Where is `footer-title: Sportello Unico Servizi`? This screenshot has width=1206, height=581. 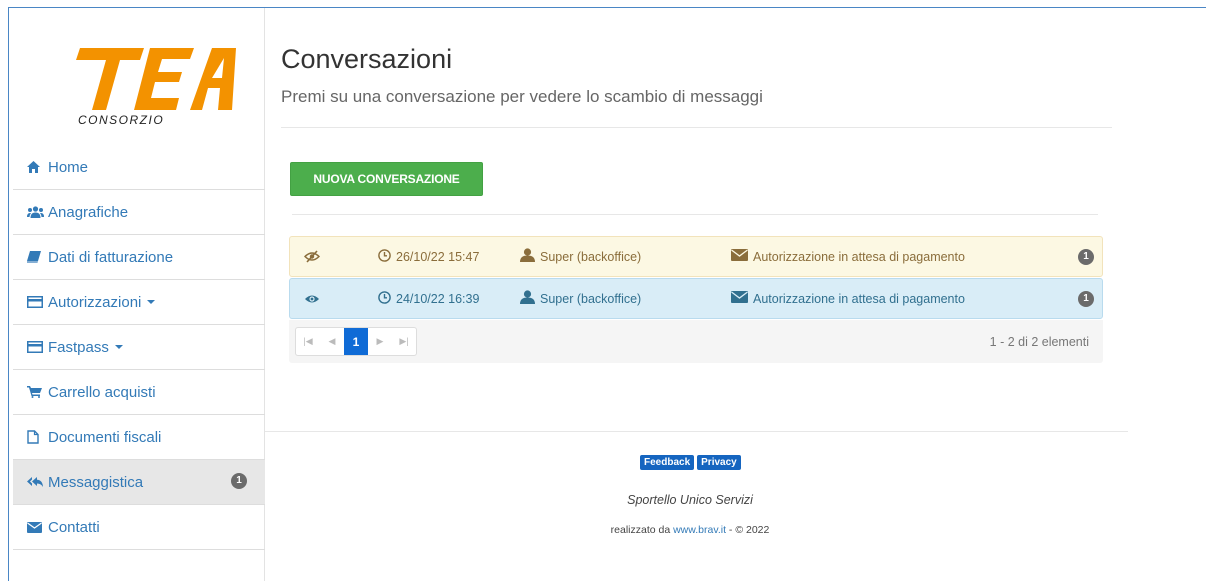
footer-title: Sportello Unico Servizi is located at coordinates (690, 500).